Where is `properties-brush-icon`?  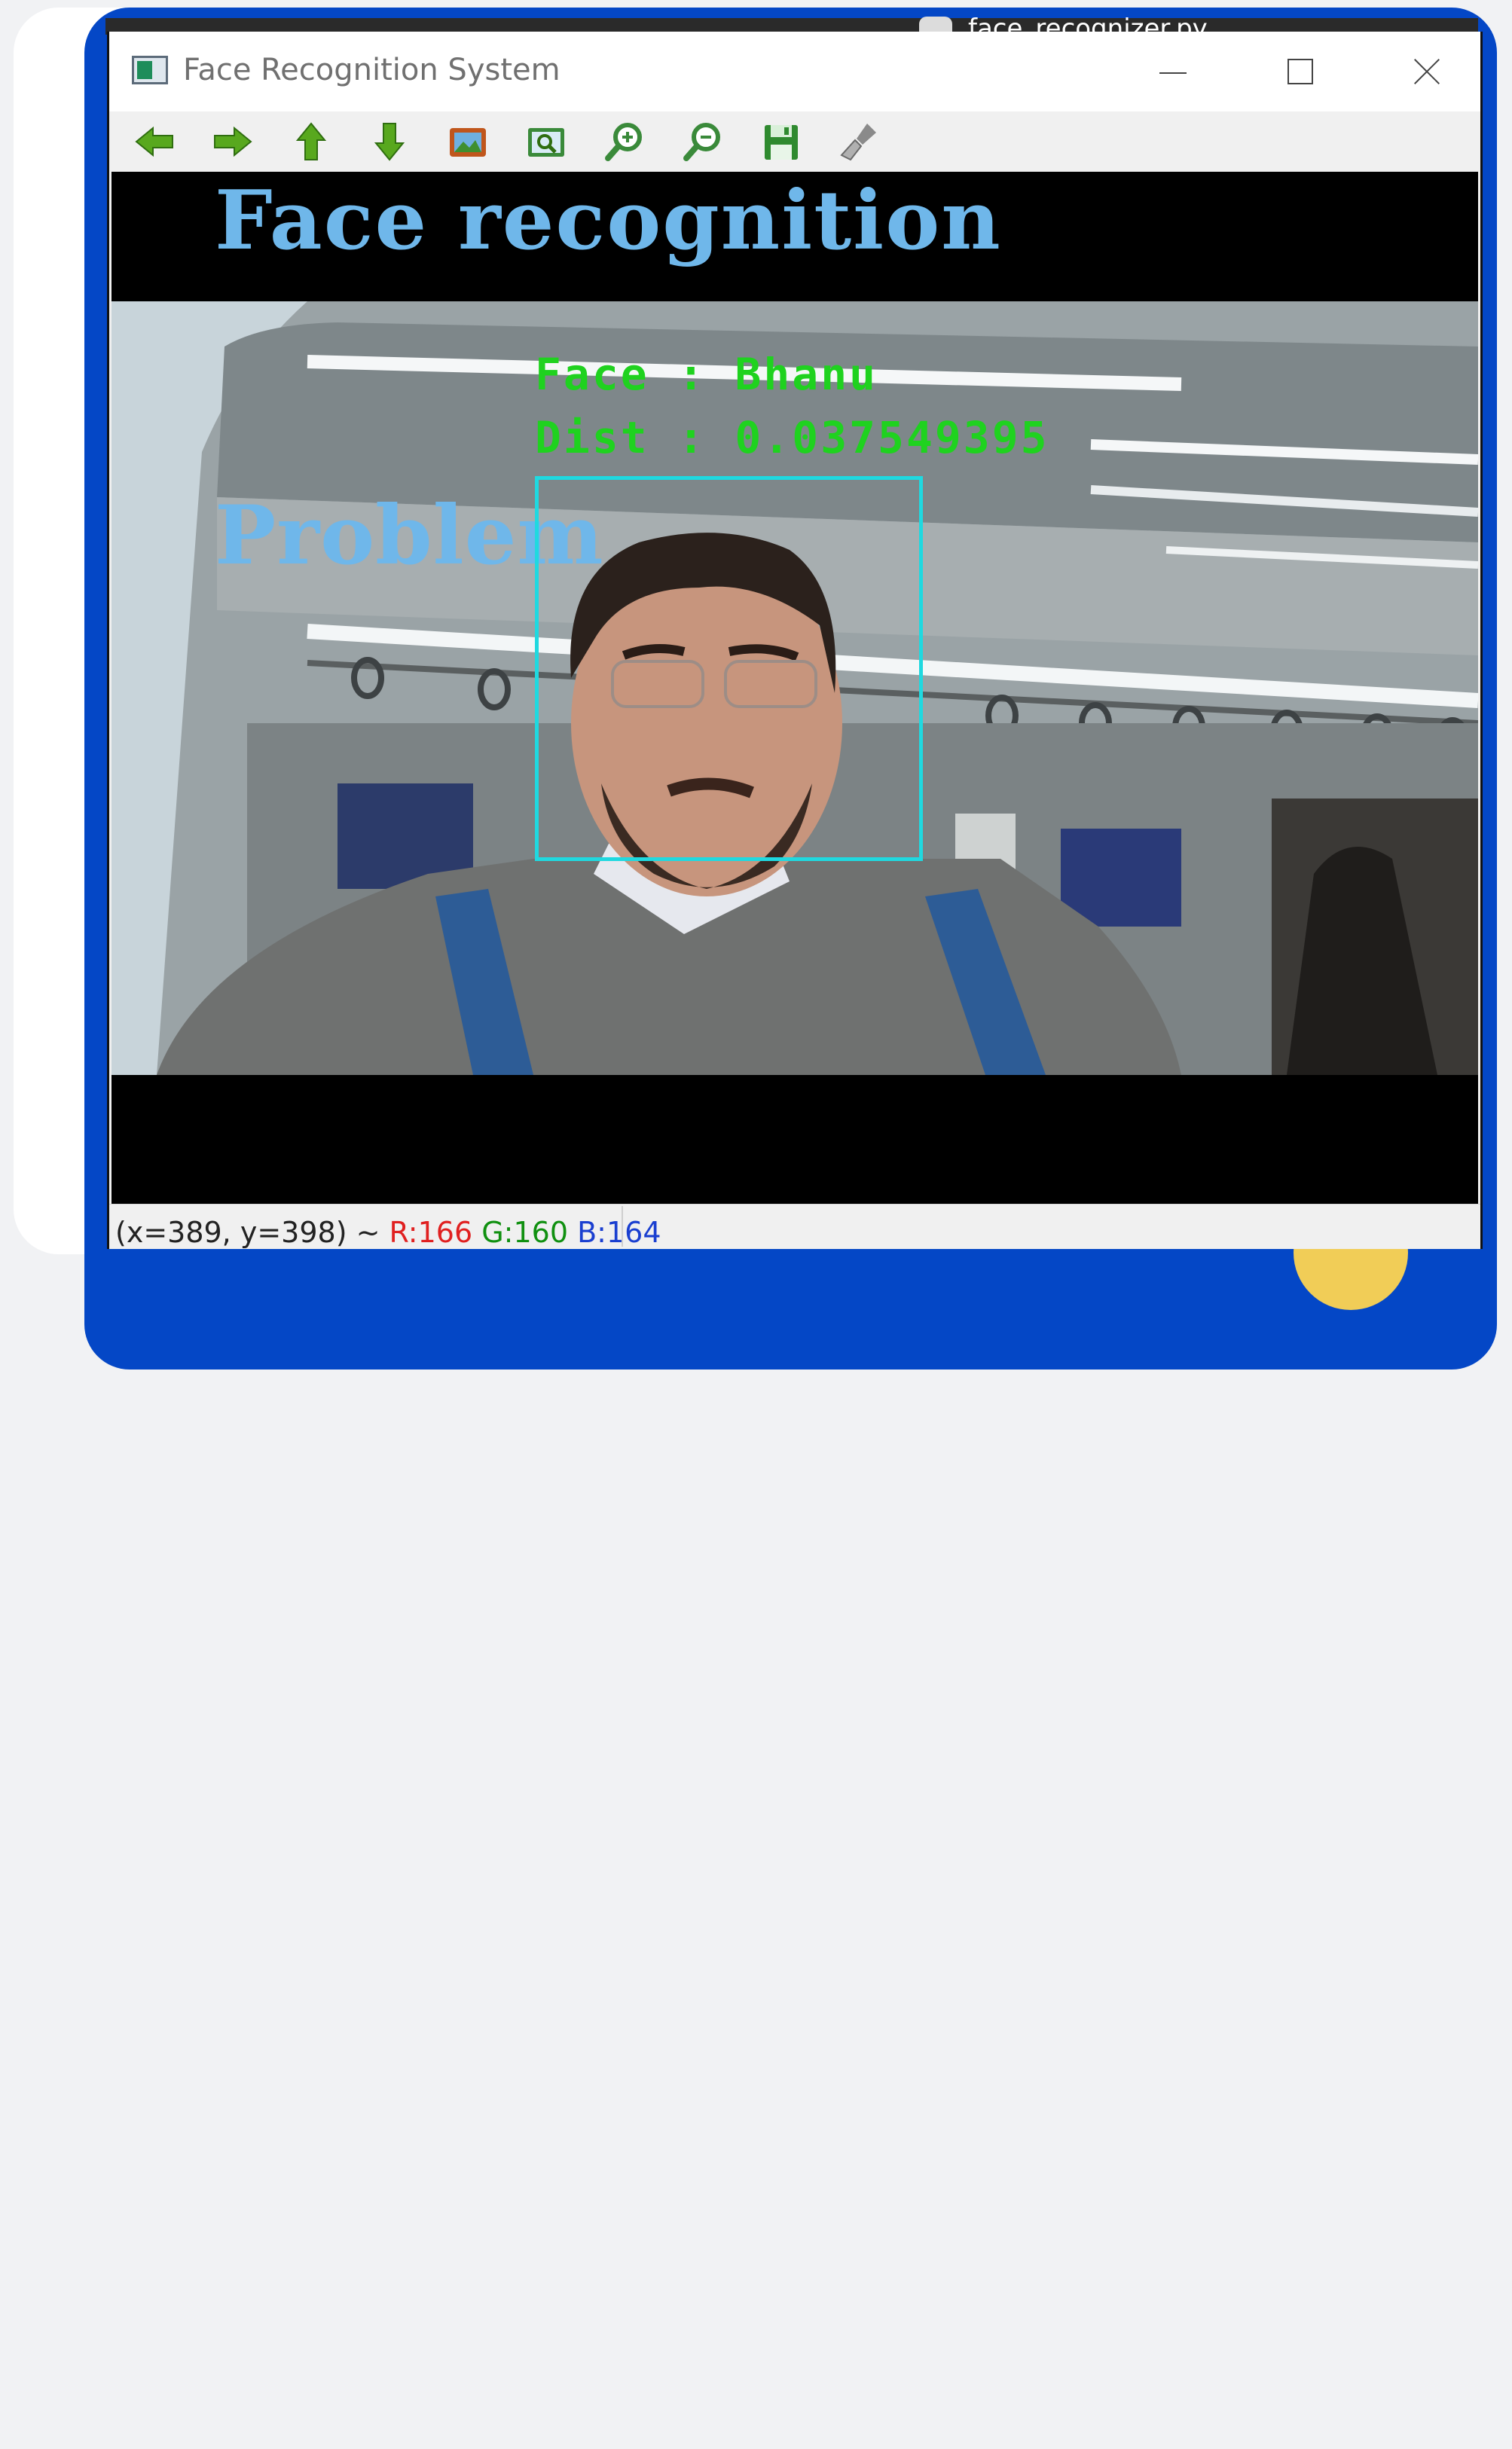 properties-brush-icon is located at coordinates (859, 141).